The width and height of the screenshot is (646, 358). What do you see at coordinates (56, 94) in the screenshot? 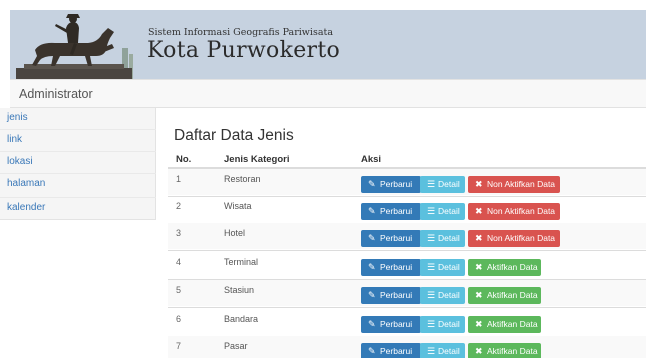
I see `navbar-brand: Administrator` at bounding box center [56, 94].